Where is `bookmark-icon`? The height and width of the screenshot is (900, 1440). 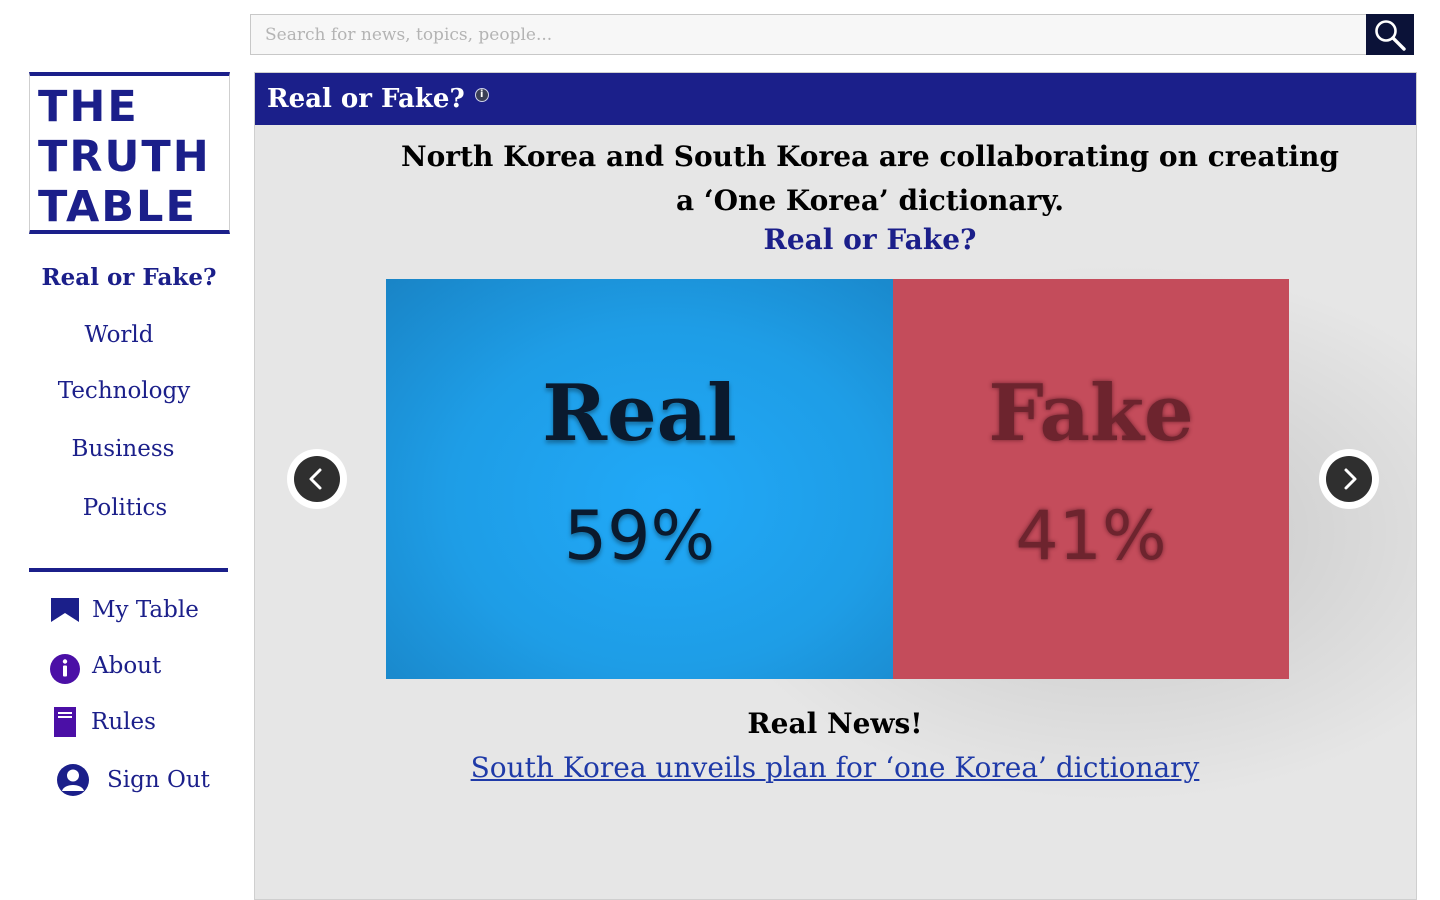
bookmark-icon is located at coordinates (65, 610).